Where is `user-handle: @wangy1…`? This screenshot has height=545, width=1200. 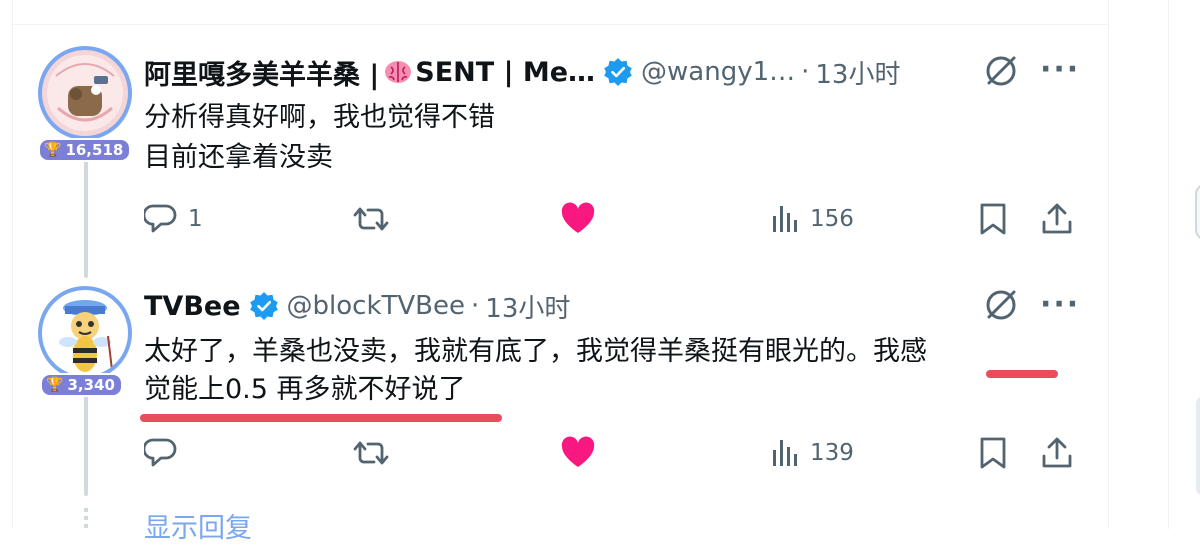 user-handle: @wangy1… is located at coordinates (718, 72).